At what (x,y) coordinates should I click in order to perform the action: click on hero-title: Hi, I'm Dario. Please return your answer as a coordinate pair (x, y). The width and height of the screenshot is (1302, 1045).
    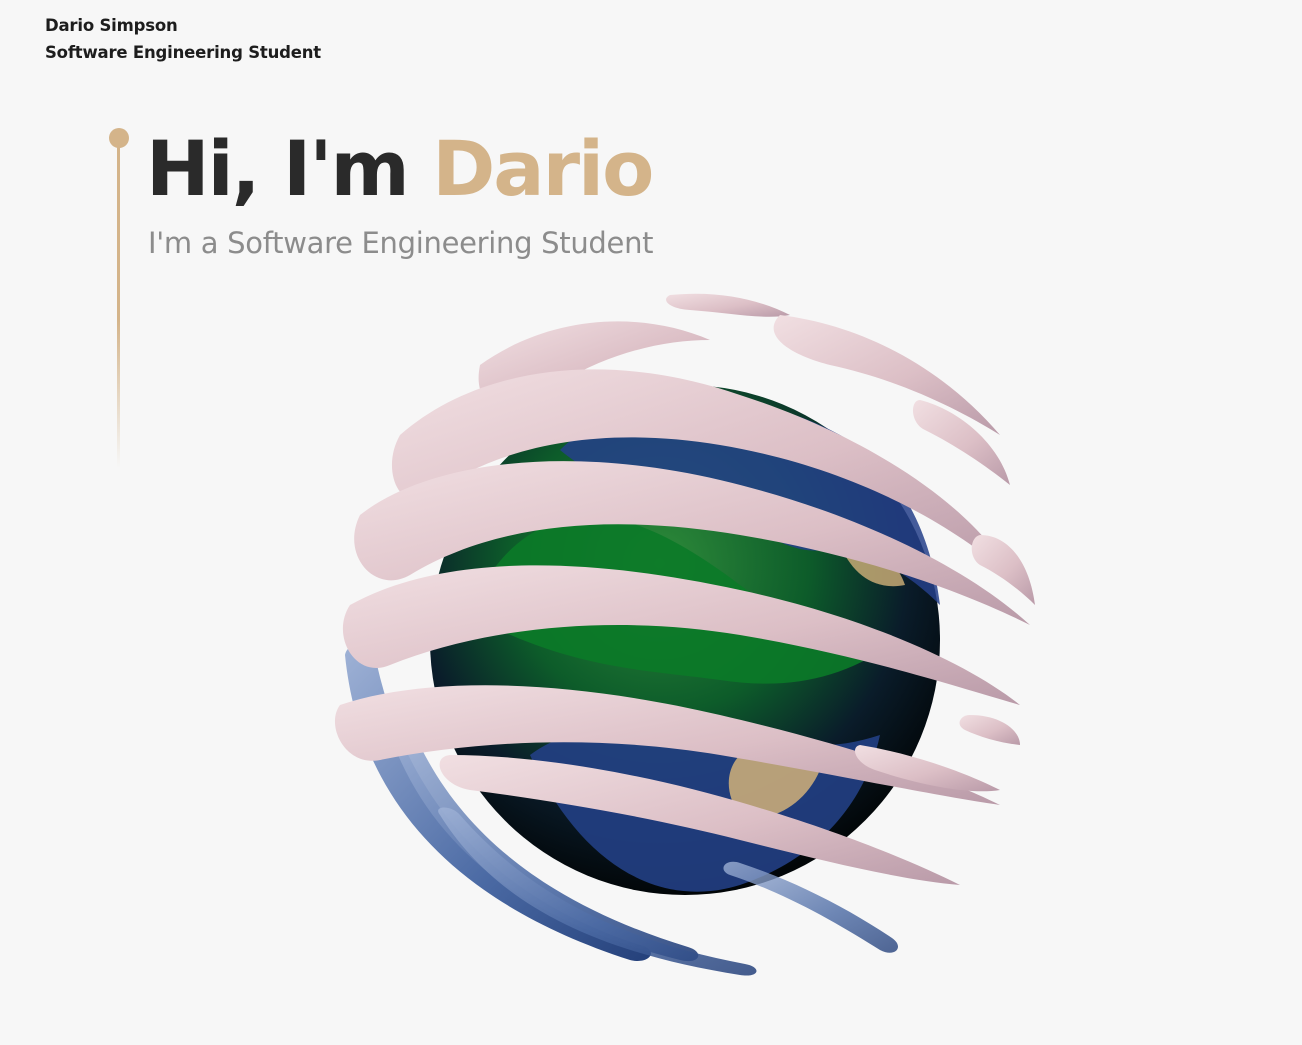
    Looking at the image, I should click on (400, 169).